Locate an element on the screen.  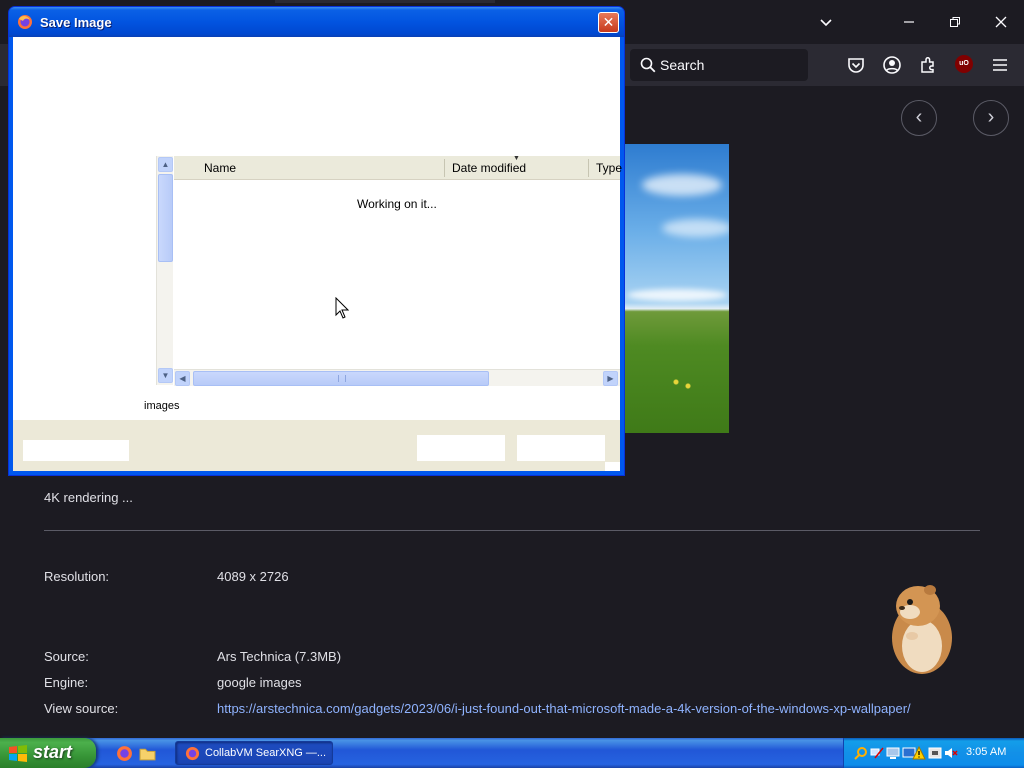
scroll-up-button: ▲ is located at coordinates (165, 164).